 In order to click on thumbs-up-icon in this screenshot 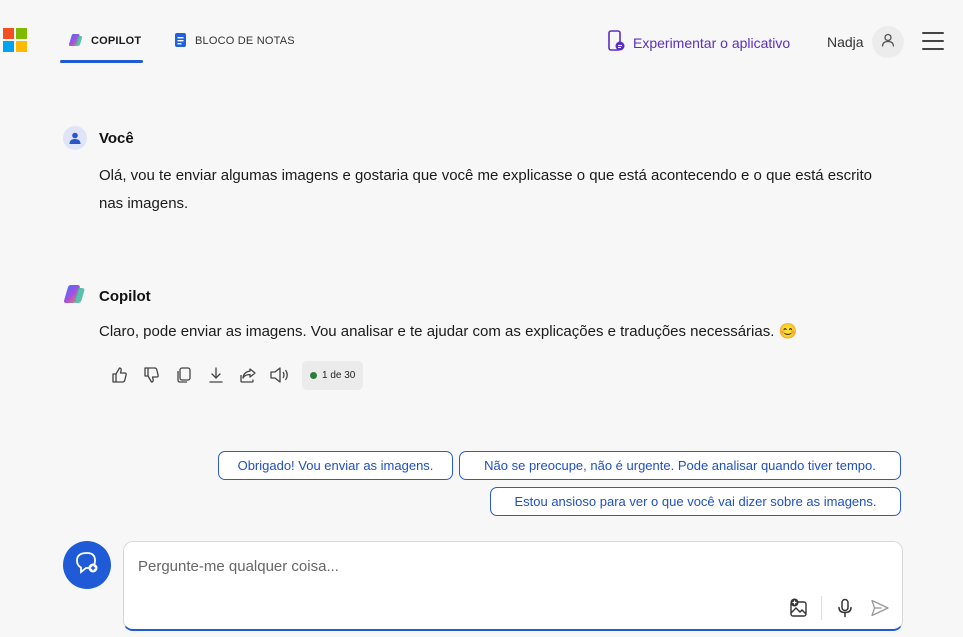, I will do `click(120, 375)`.